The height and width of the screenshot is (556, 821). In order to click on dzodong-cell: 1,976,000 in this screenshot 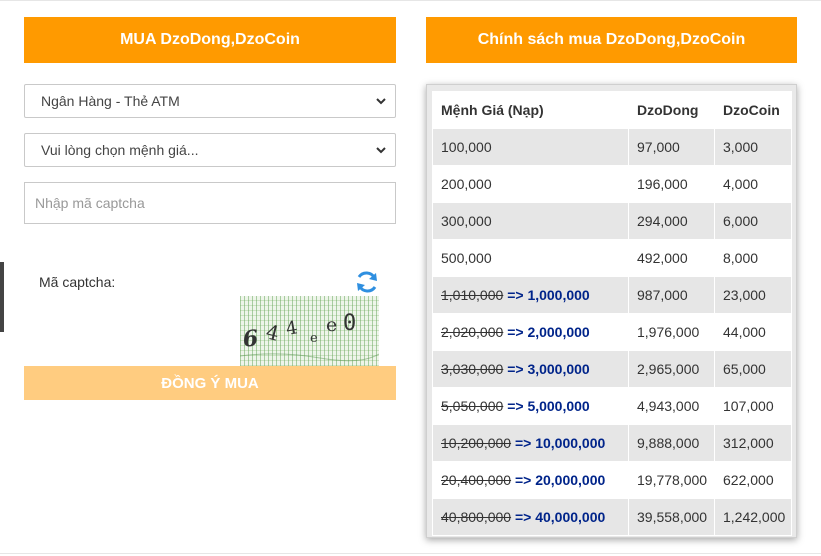, I will do `click(671, 332)`.